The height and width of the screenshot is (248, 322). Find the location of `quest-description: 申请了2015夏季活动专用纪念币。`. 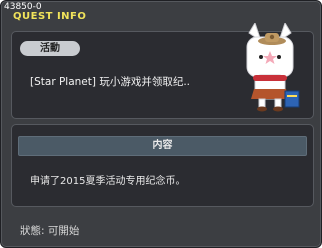

quest-description: 申请了2015夏季活动专用纪念币。 is located at coordinates (108, 181).